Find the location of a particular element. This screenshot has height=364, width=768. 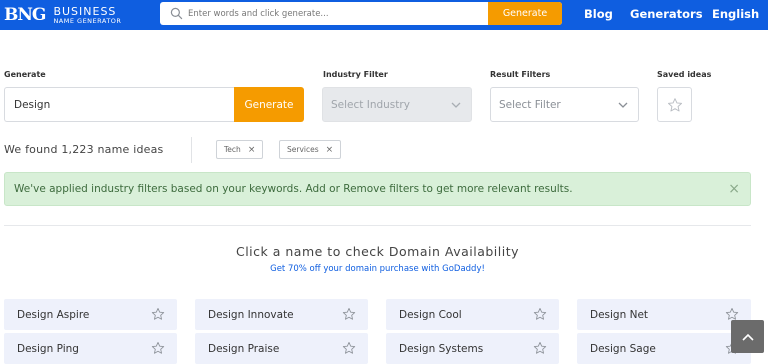

nav-generators-link: Generators is located at coordinates (666, 14).